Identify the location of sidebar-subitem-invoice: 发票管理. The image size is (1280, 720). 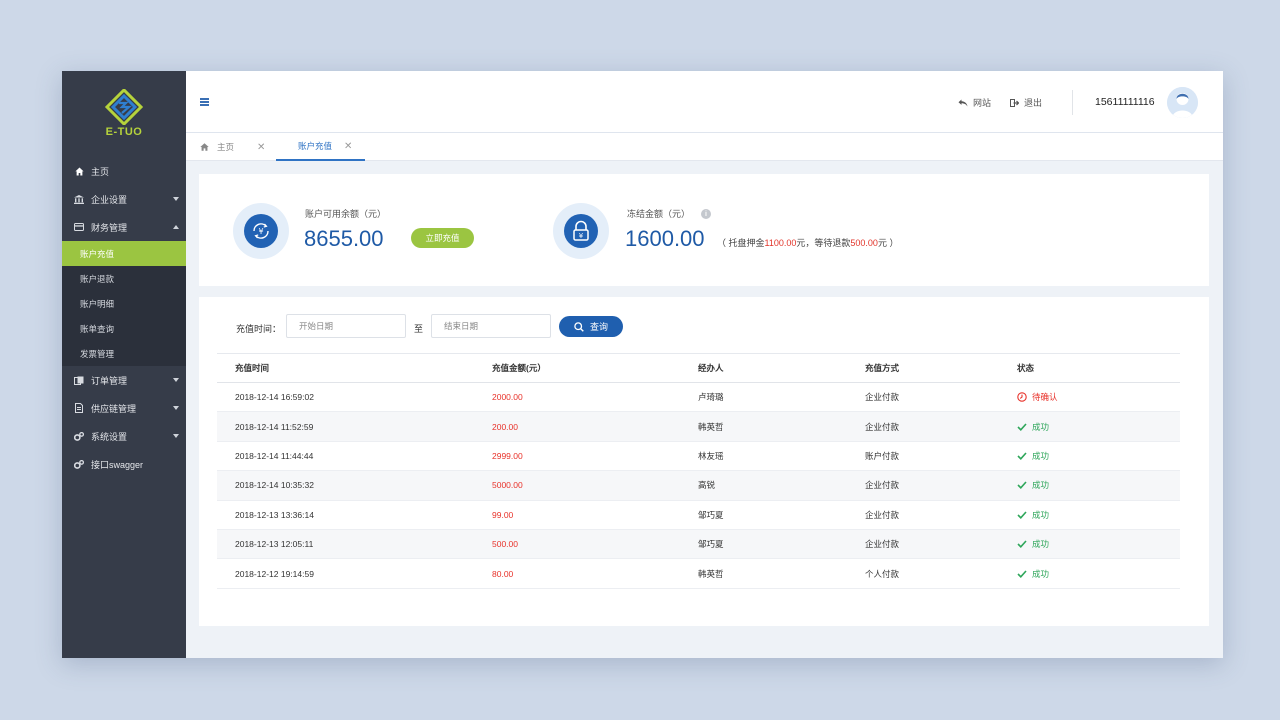
(124, 353).